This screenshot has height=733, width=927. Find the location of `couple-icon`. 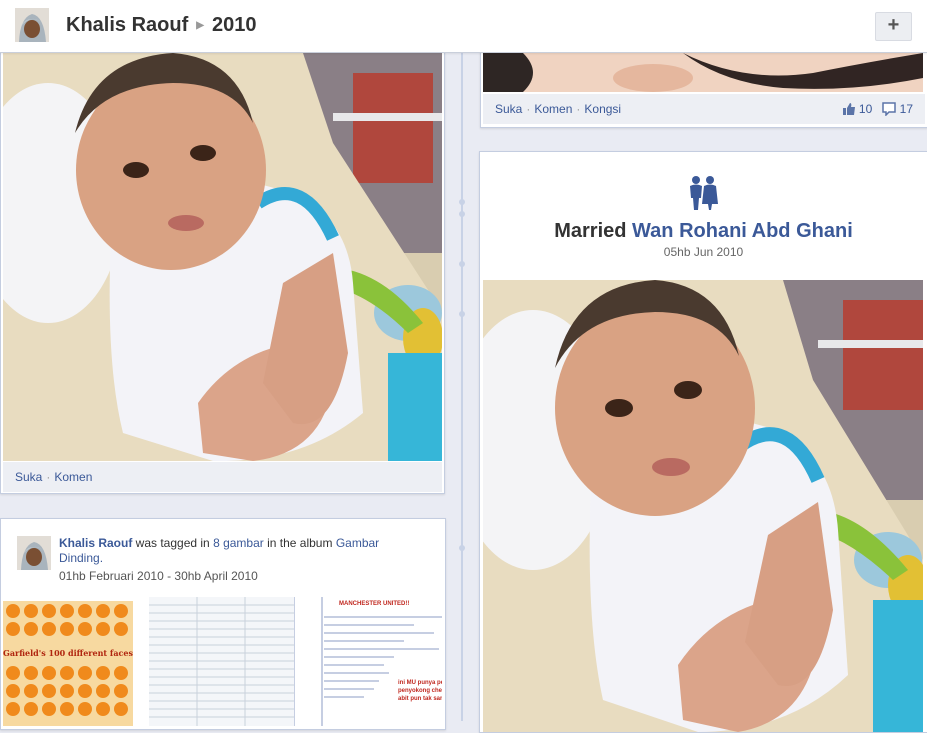

couple-icon is located at coordinates (703, 193).